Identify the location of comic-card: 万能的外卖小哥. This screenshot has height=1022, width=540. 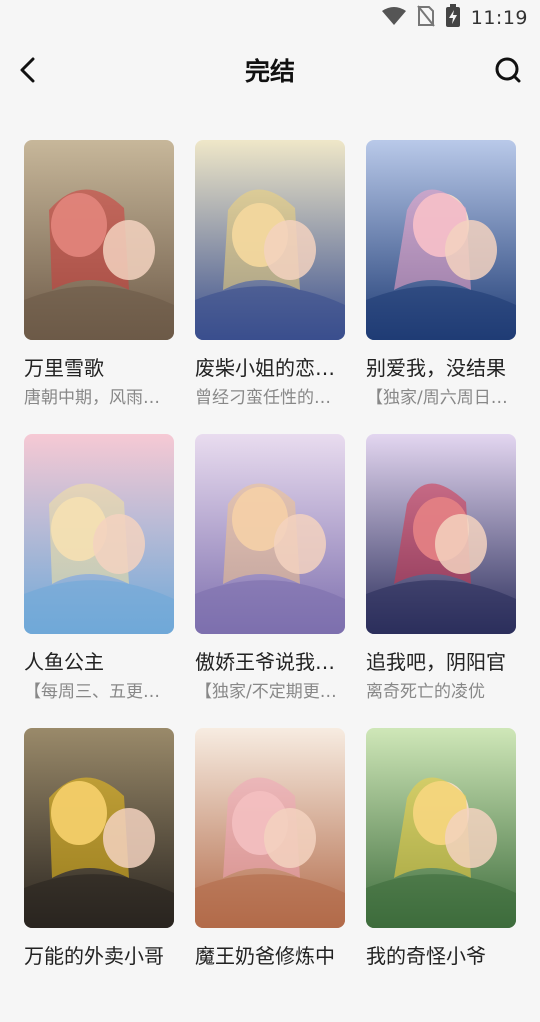
(99, 875).